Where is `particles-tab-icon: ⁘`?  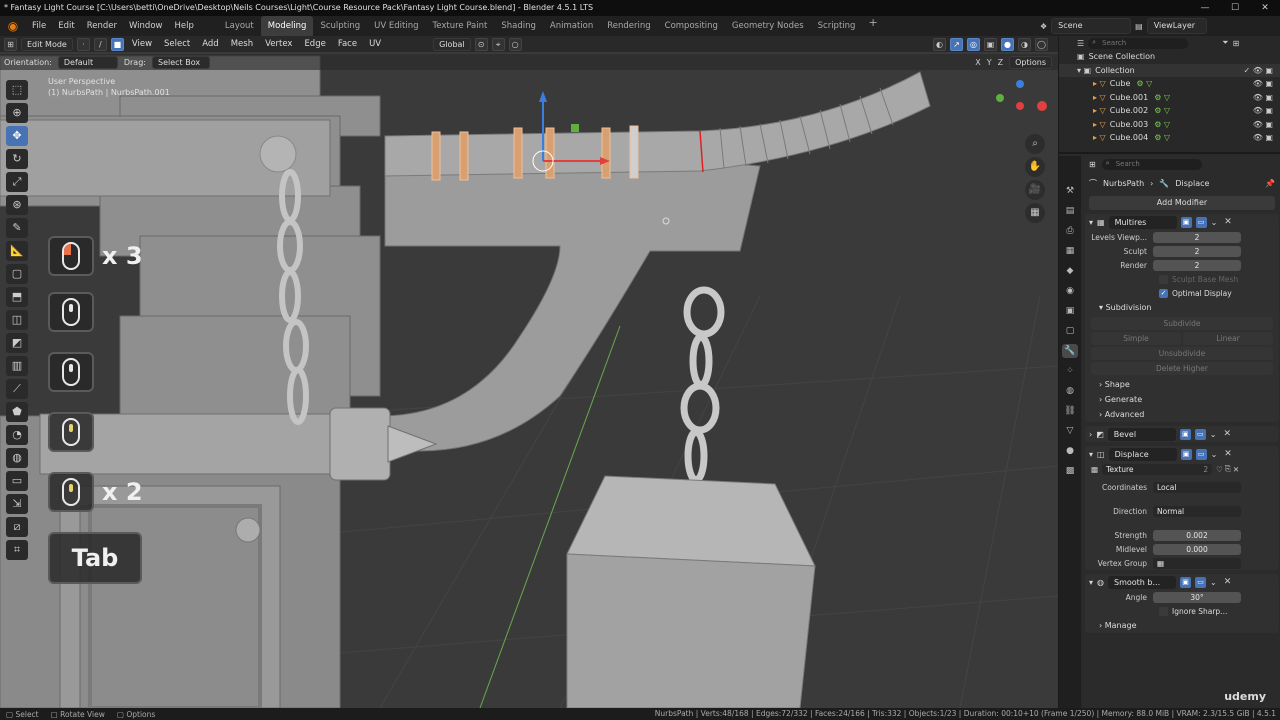 particles-tab-icon: ⁘ is located at coordinates (1070, 371).